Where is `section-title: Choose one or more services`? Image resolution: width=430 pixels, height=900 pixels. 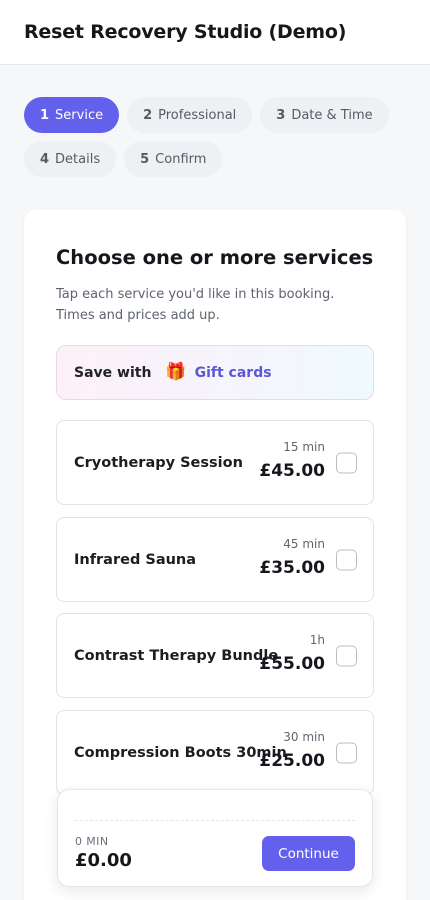
section-title: Choose one or more services is located at coordinates (215, 257).